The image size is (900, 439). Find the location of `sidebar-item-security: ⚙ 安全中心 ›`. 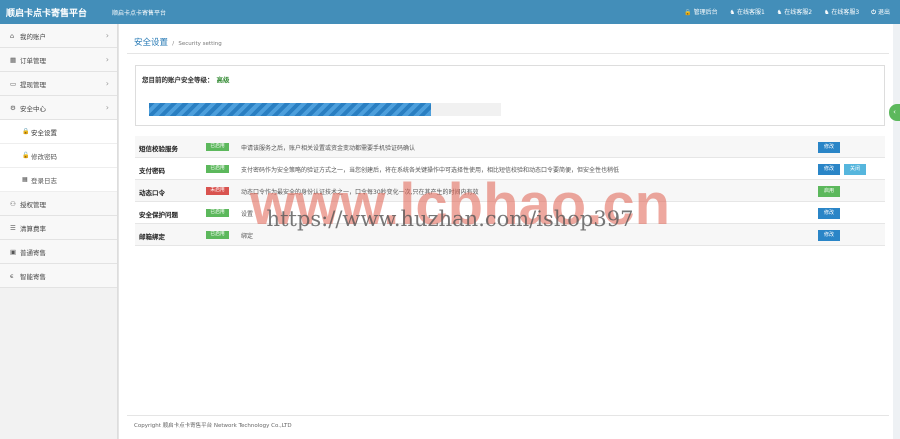

sidebar-item-security: ⚙ 安全中心 › is located at coordinates (58, 108).